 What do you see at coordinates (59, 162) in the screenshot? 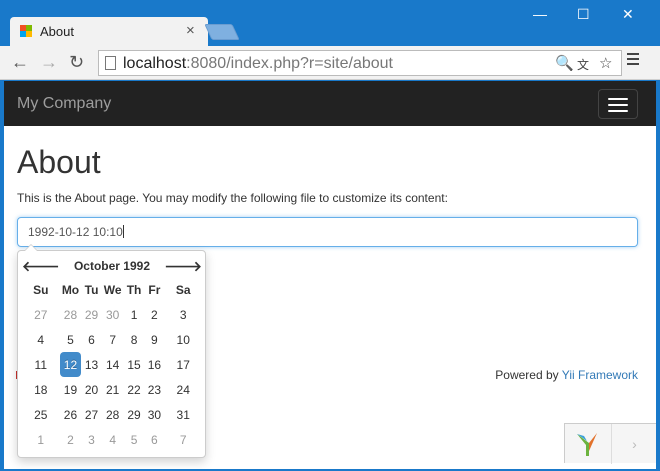
I see `page-title: About` at bounding box center [59, 162].